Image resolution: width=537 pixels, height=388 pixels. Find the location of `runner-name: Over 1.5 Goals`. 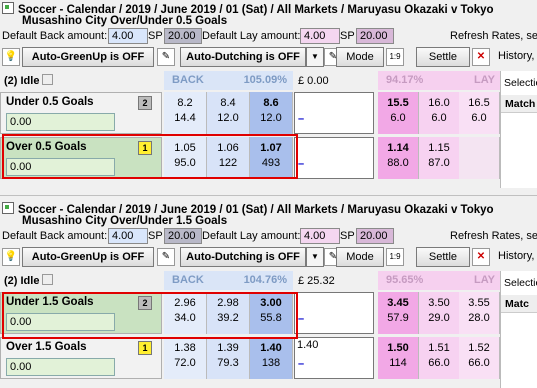

runner-name: Over 1.5 Goals is located at coordinates (46, 347).